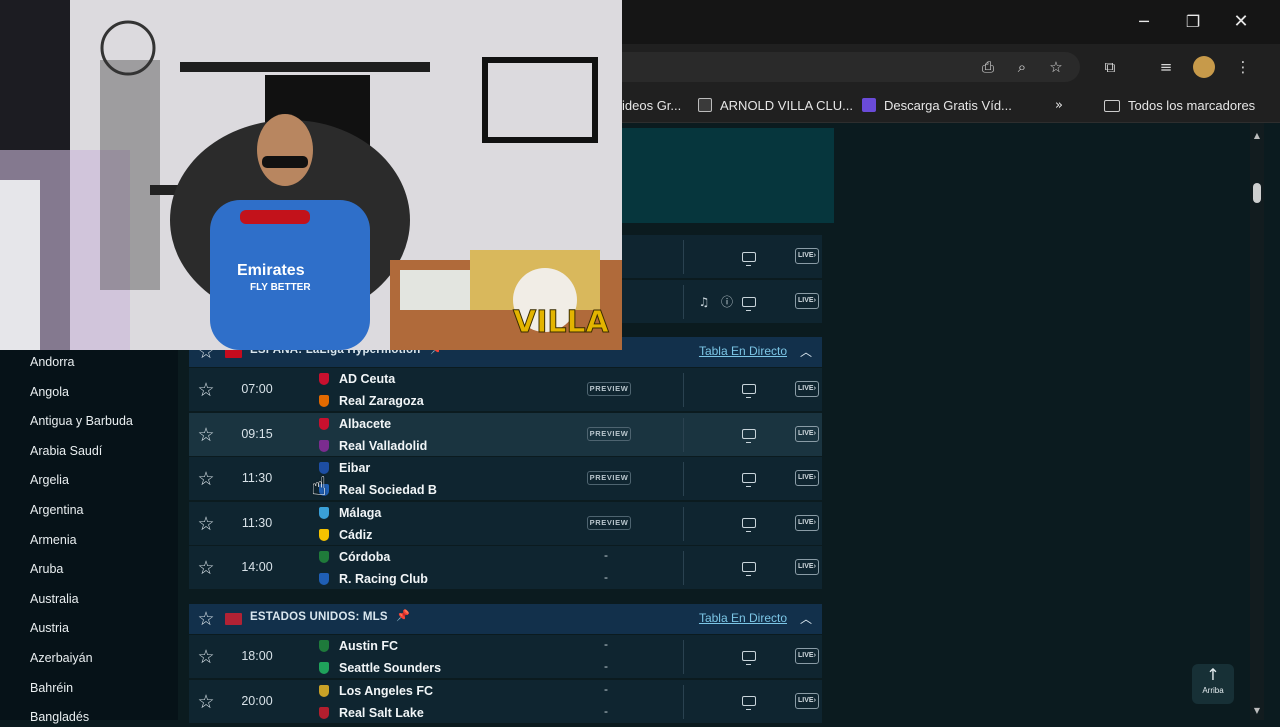 The image size is (1280, 727). What do you see at coordinates (350, 513) in the screenshot?
I see `home-team: Málaga` at bounding box center [350, 513].